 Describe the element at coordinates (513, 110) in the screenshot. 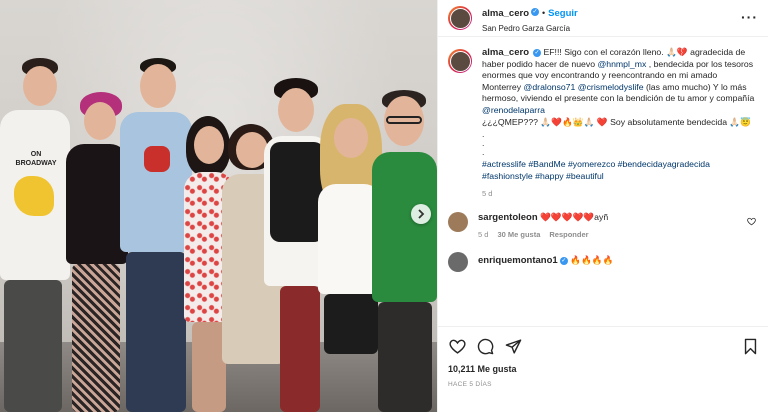

I see `mention-link: @renodelaparra` at that location.